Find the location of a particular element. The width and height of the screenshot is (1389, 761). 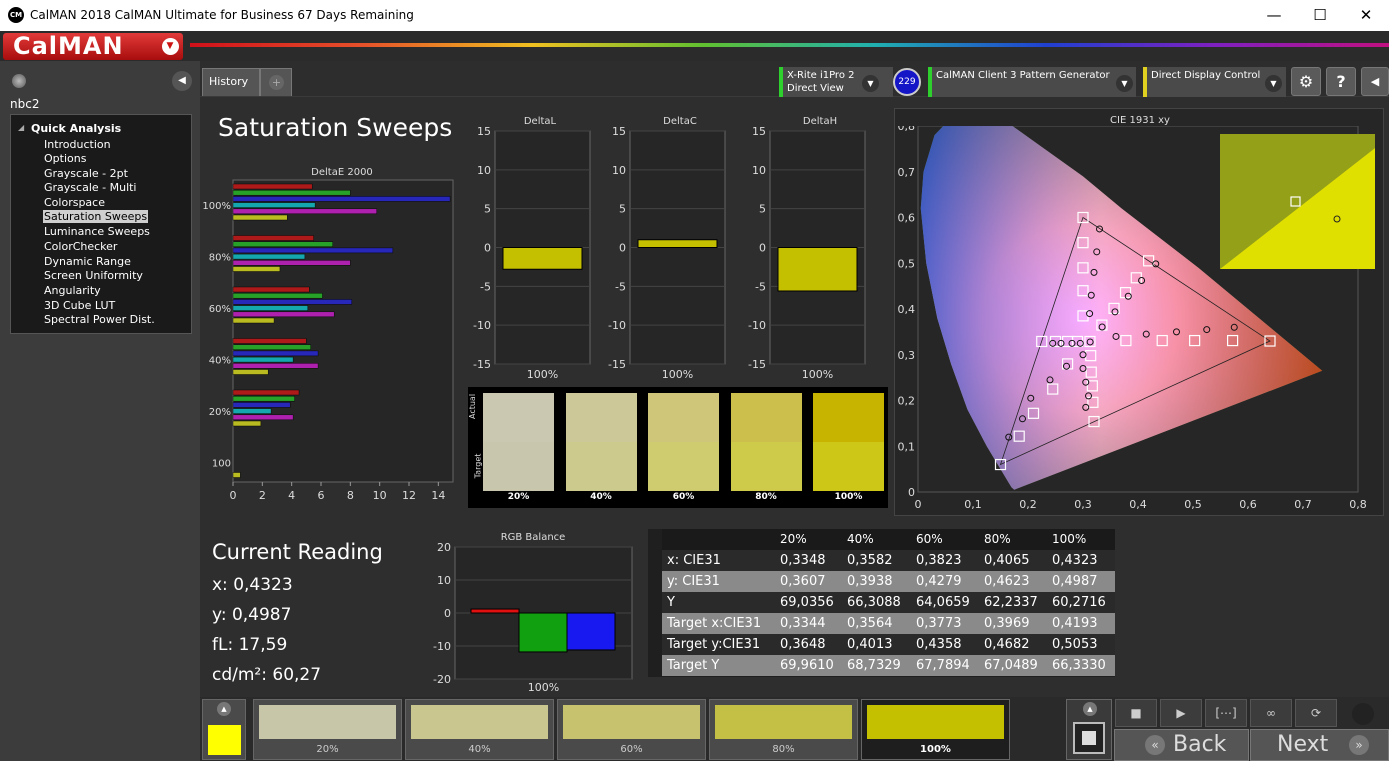

sidebar-item-saturation-sweeps: Saturation Sweeps is located at coordinates (96, 216).